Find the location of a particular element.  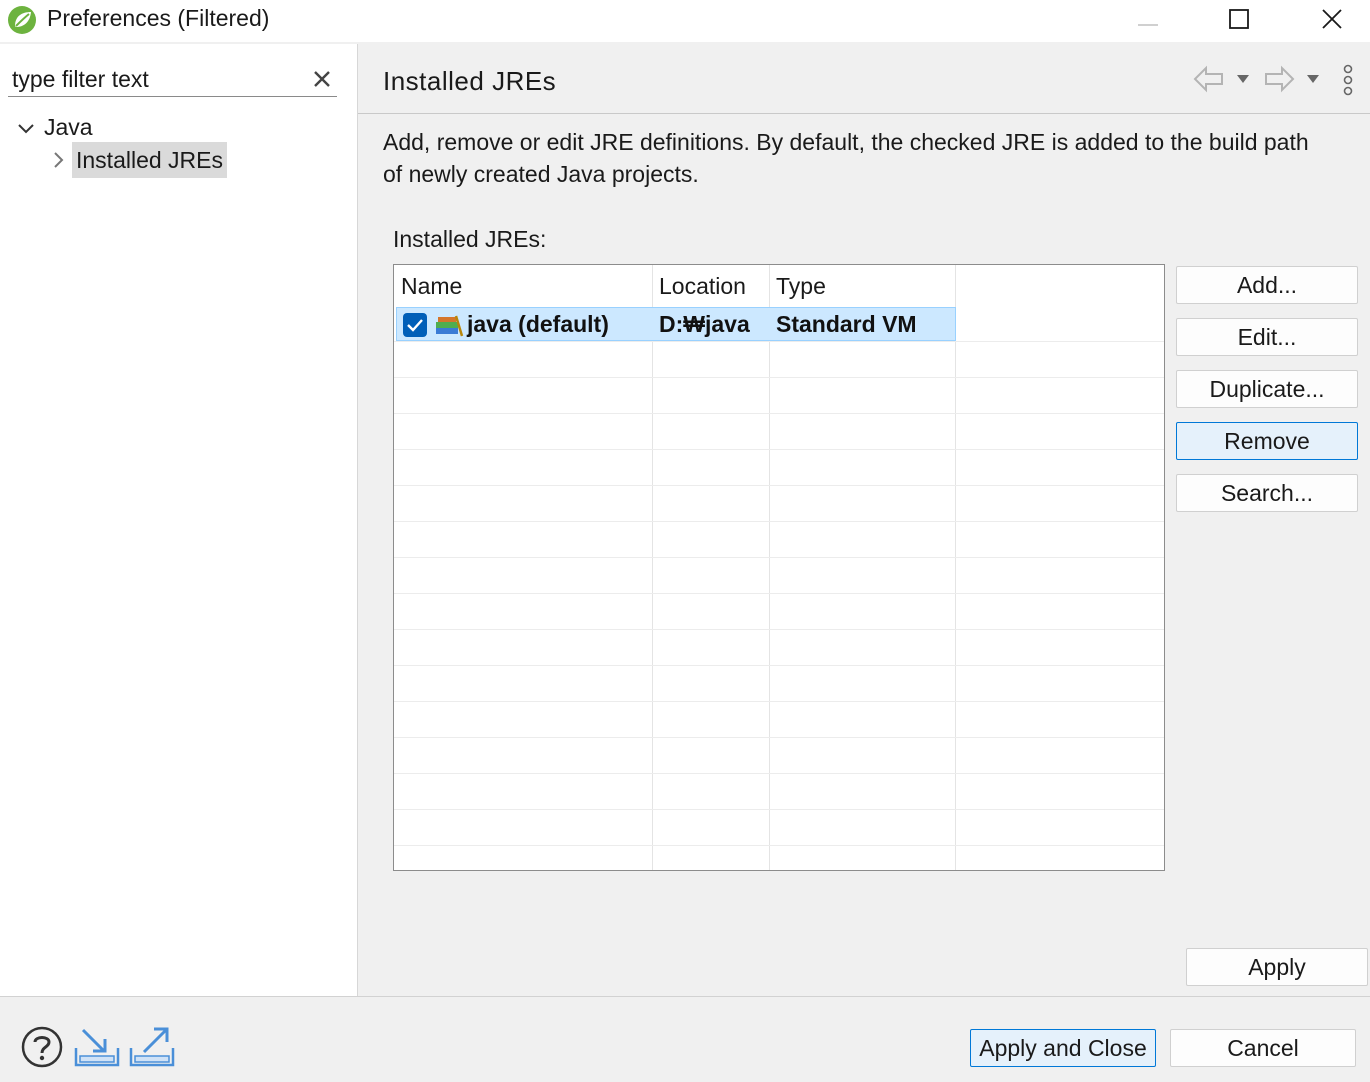

apply-button: Apply is located at coordinates (1277, 967).